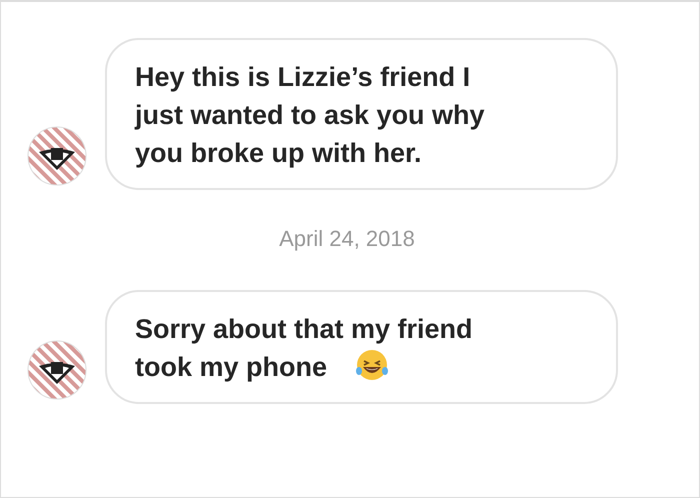  Describe the element at coordinates (304, 348) in the screenshot. I see `message-text: Sorry about that my friend took my phone` at that location.